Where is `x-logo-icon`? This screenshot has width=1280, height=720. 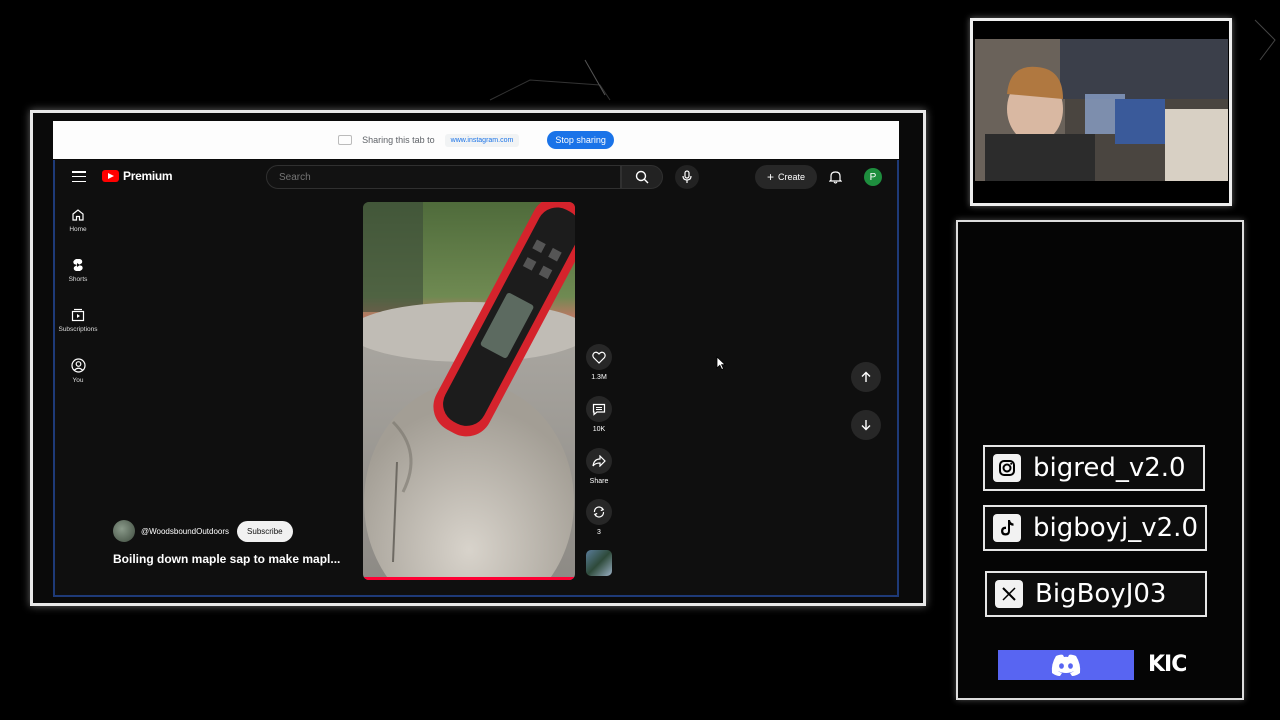
x-logo-icon is located at coordinates (1009, 594).